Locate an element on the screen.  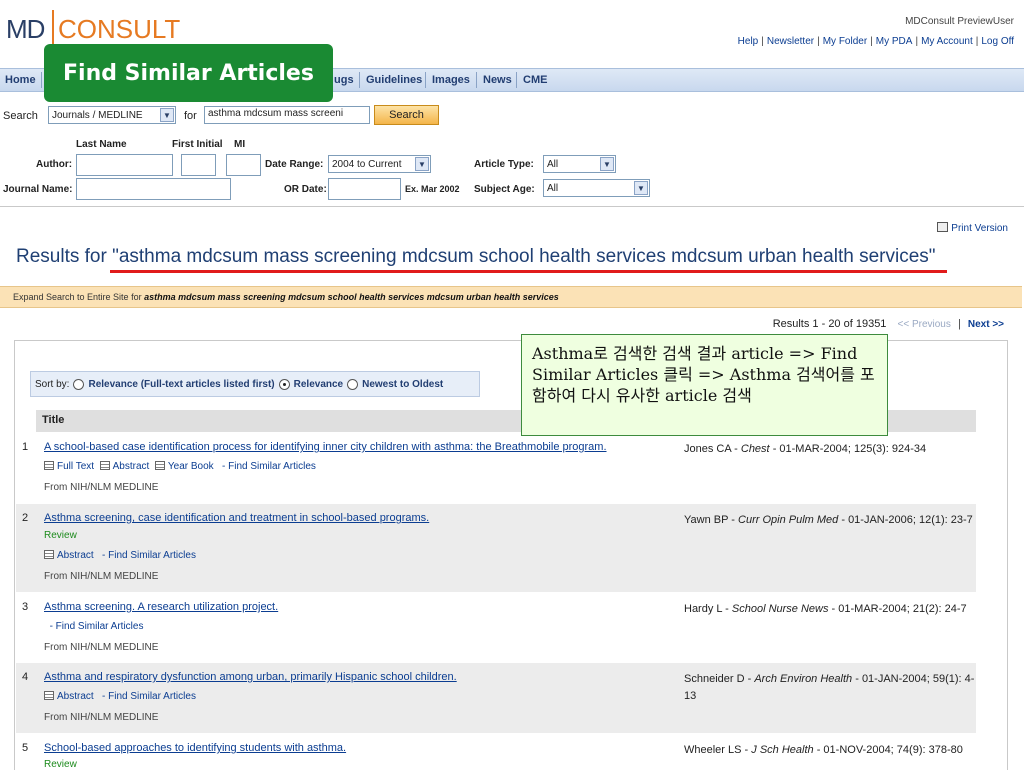
result-number: 3 is located at coordinates (25, 607).